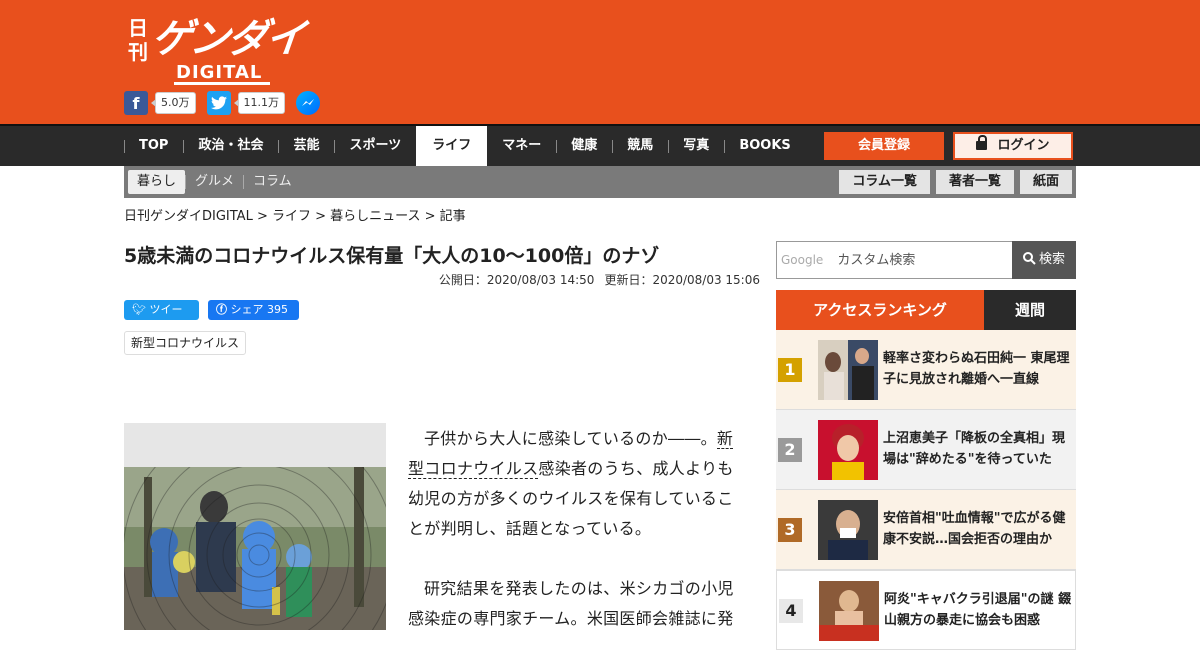  What do you see at coordinates (884, 182) in the screenshot?
I see `column-list-button: コラム一覧` at bounding box center [884, 182].